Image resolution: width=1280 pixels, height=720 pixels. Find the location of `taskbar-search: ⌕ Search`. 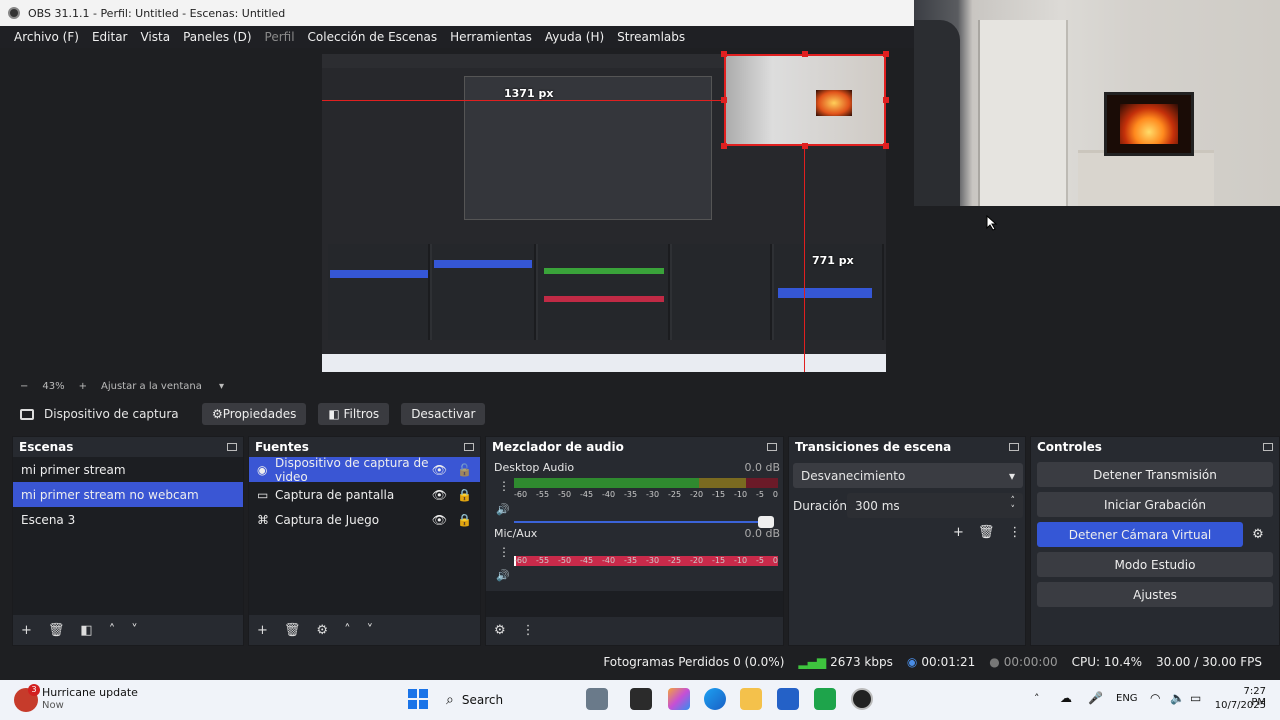

taskbar-search: ⌕ Search is located at coordinates (508, 700).